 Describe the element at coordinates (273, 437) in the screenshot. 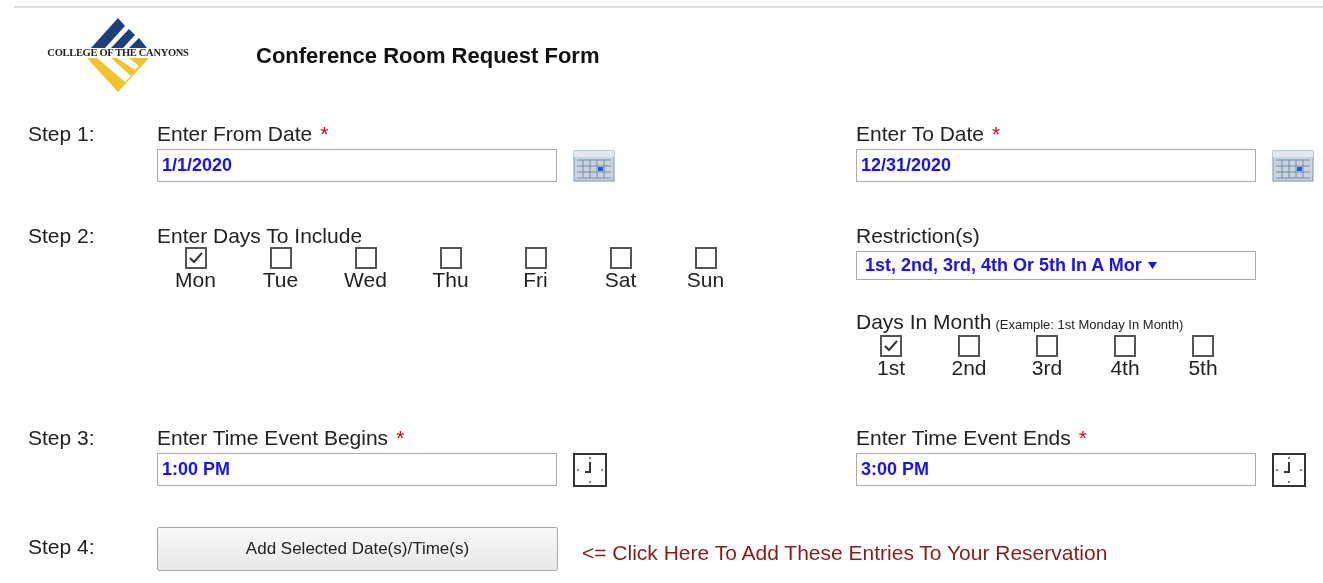

I see `field-label: Enter Time Event Begins` at that location.